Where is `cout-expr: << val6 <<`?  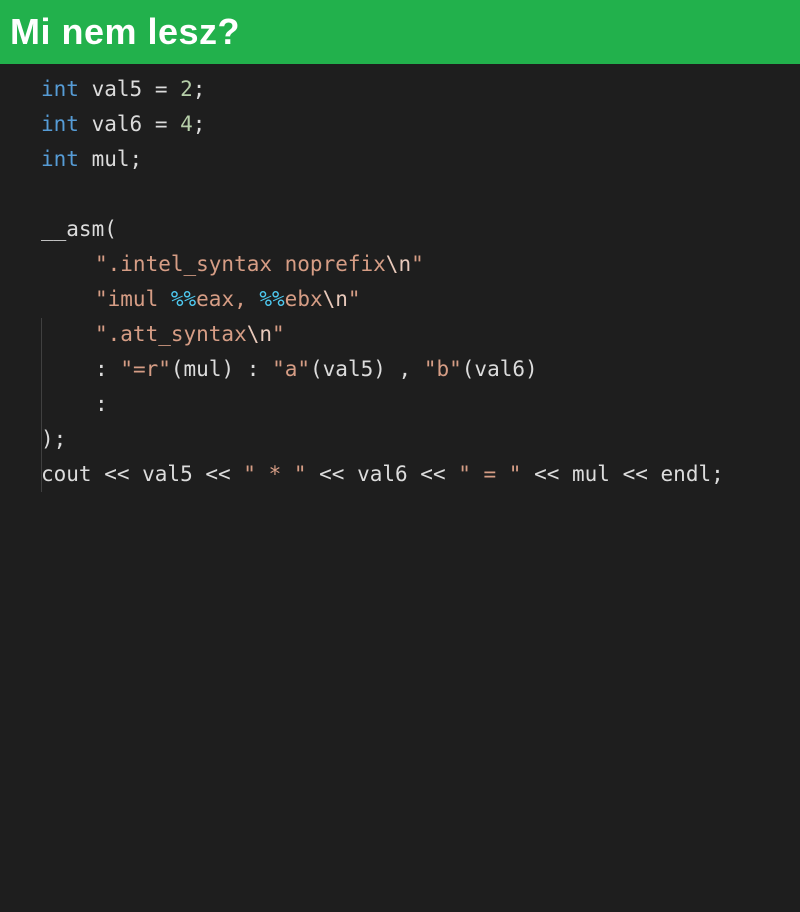
cout-expr: << val6 << is located at coordinates (382, 474).